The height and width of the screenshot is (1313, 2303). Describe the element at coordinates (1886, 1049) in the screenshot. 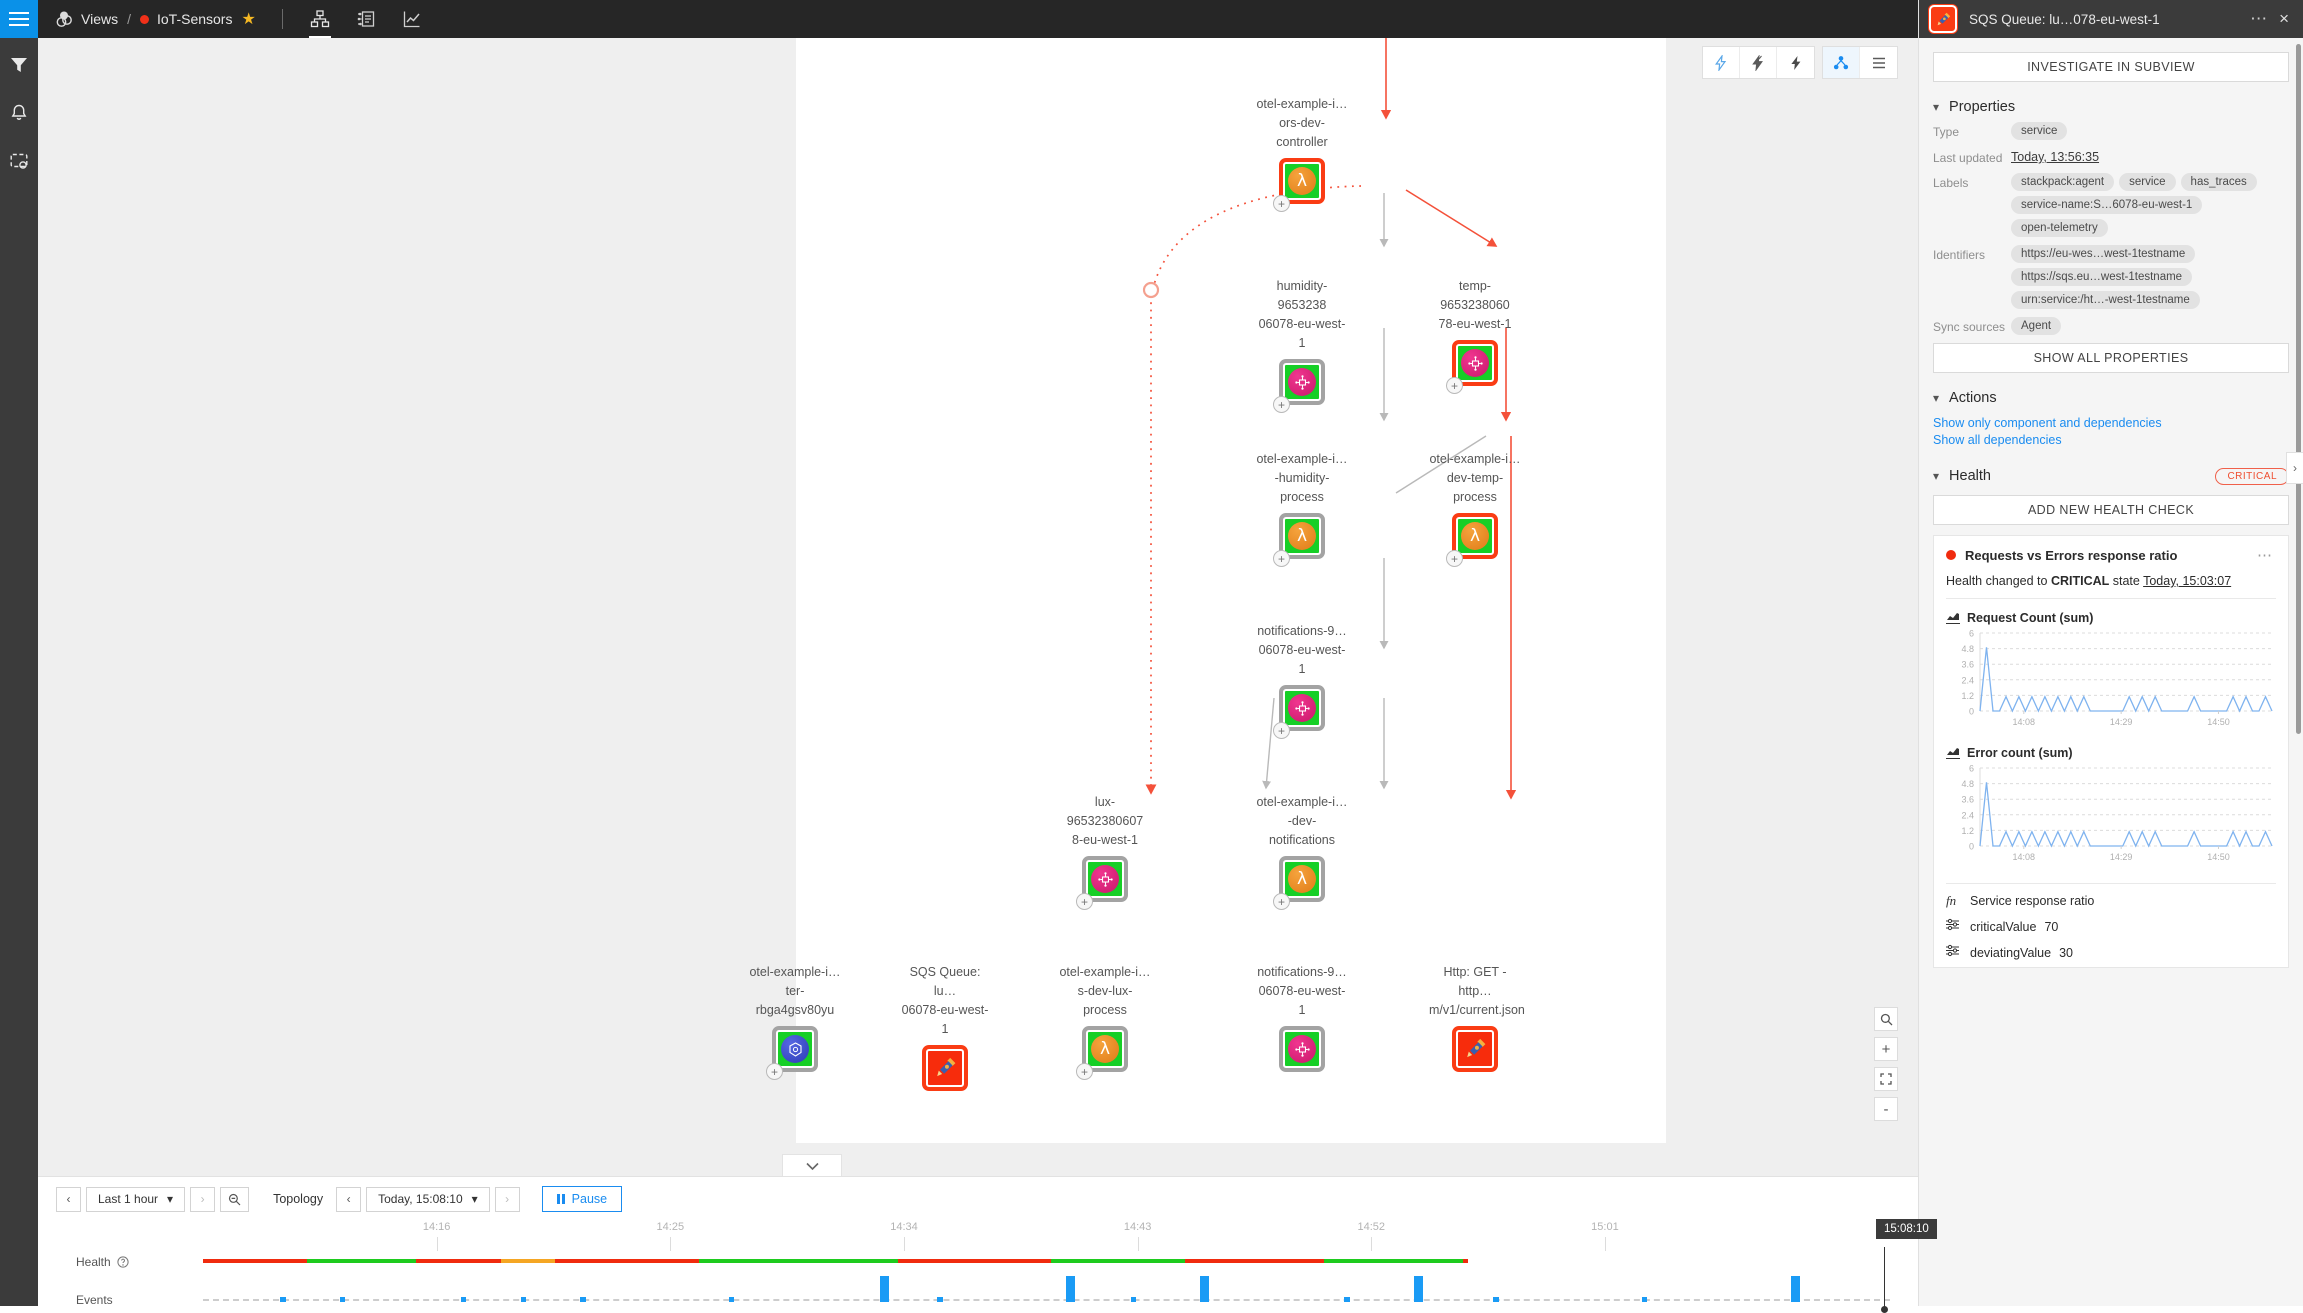

I see `zoom-in-button: +` at that location.